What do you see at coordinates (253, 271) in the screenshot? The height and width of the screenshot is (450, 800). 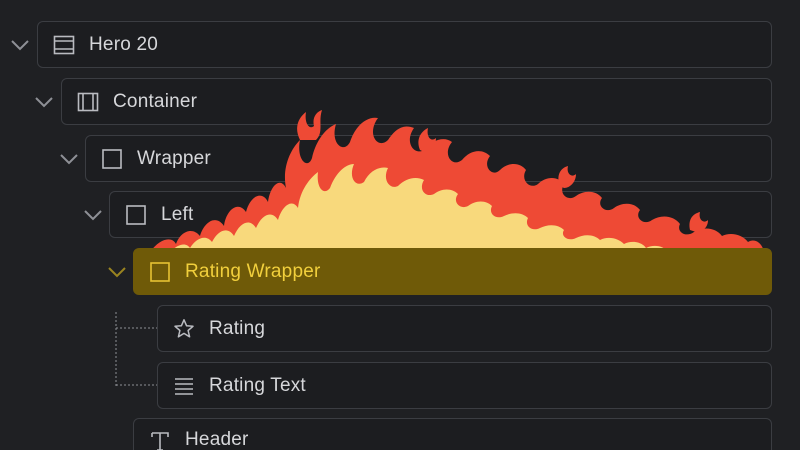 I see `tree-item-label: Rating Wrapper` at bounding box center [253, 271].